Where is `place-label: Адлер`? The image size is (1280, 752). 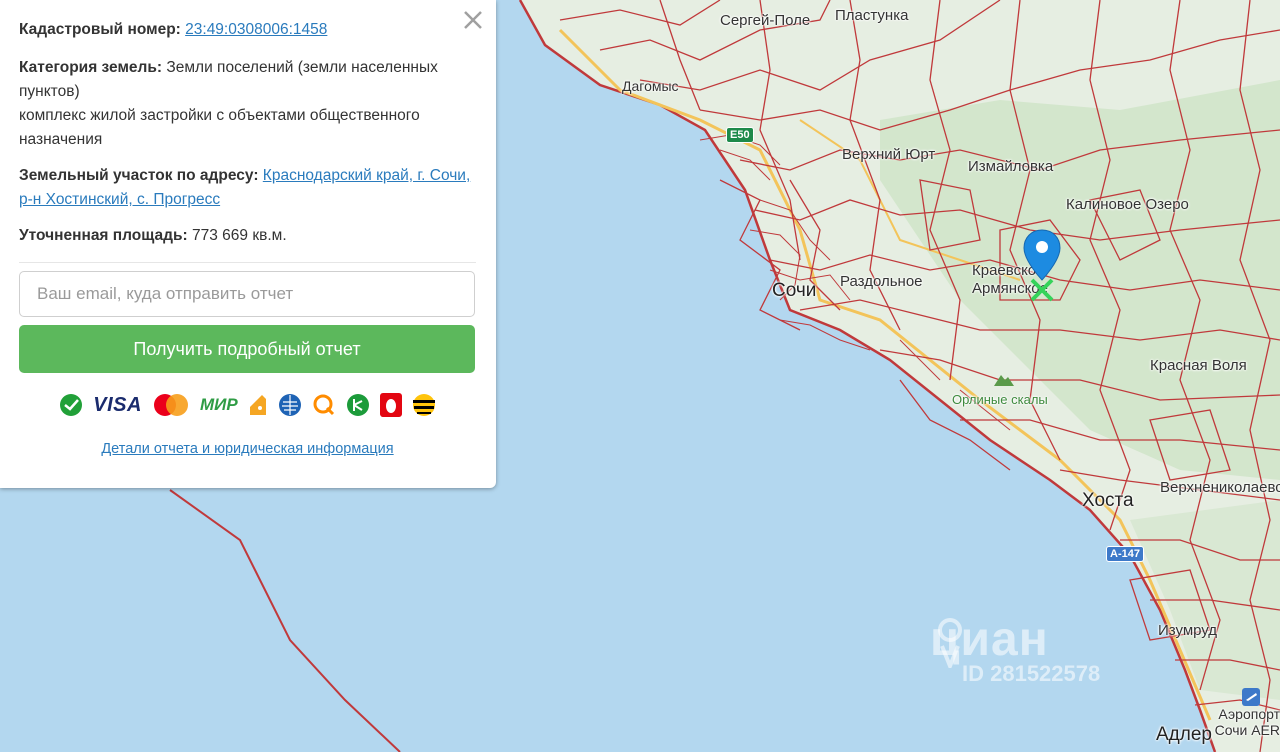 place-label: Адлер is located at coordinates (1184, 734).